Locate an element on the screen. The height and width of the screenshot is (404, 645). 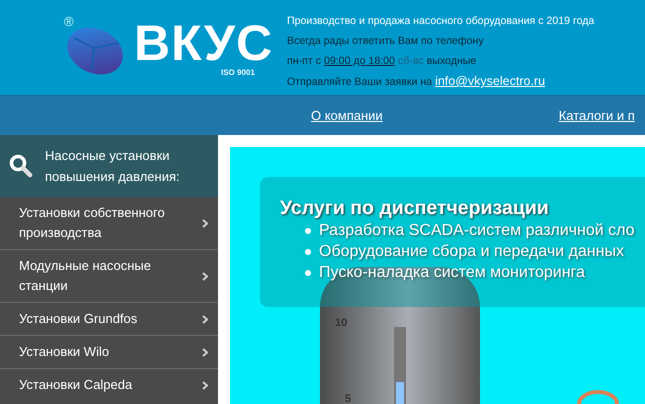
sidebar-item: Установки собственного производства is located at coordinates (109, 223).